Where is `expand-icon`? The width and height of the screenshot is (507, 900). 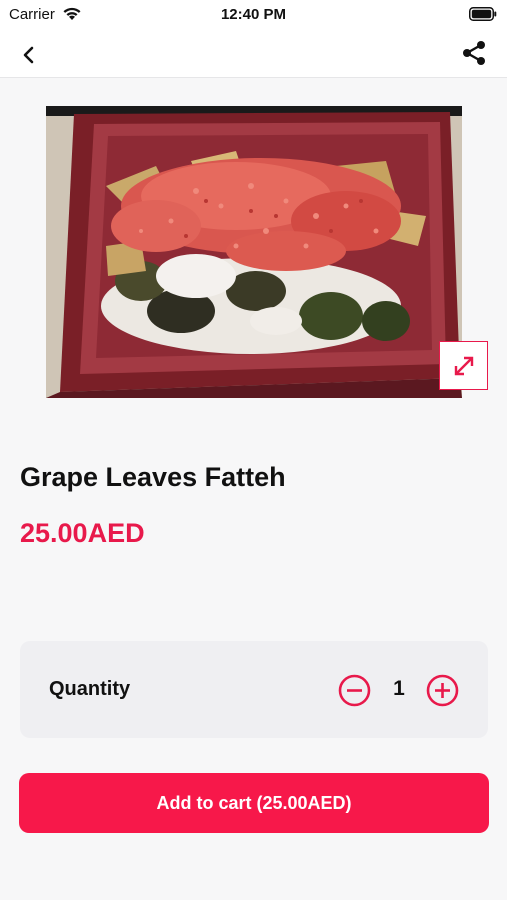
expand-icon is located at coordinates (463, 365).